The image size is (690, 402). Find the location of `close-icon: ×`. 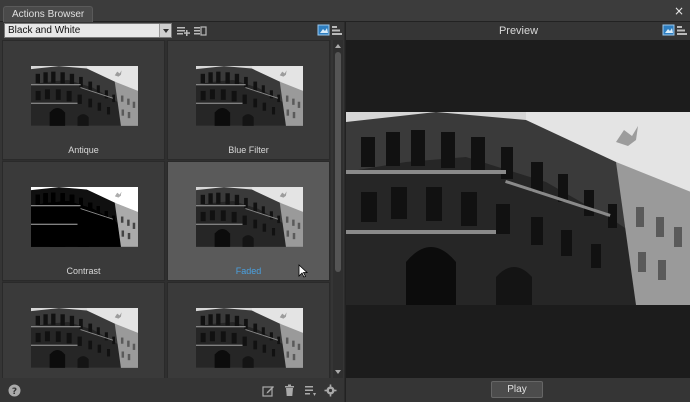

close-icon: × is located at coordinates (679, 11).